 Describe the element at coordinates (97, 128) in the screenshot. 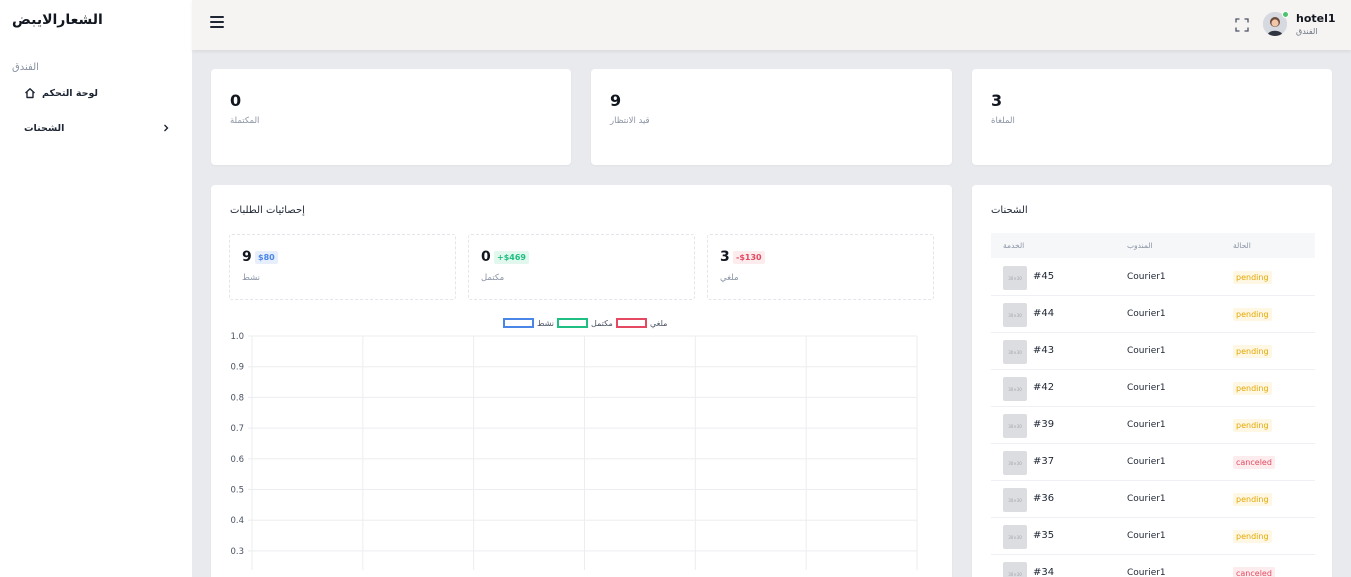

I see `sidebar-item-shipments: الشحنات` at that location.